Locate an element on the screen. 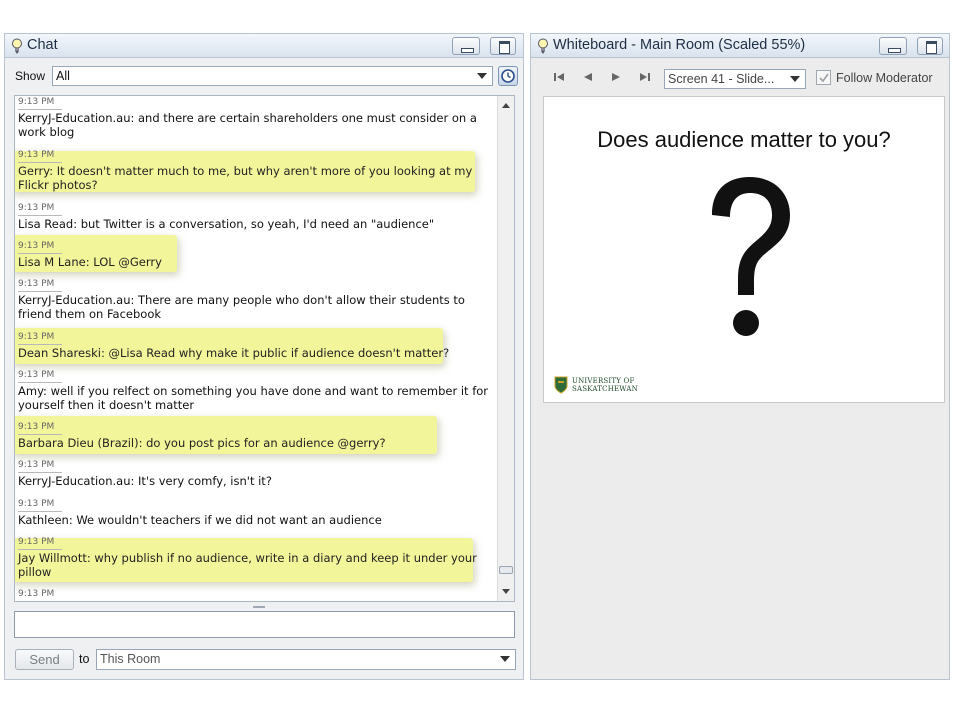 The width and height of the screenshot is (960, 720). whiteboard-maximize-icon is located at coordinates (930, 46).